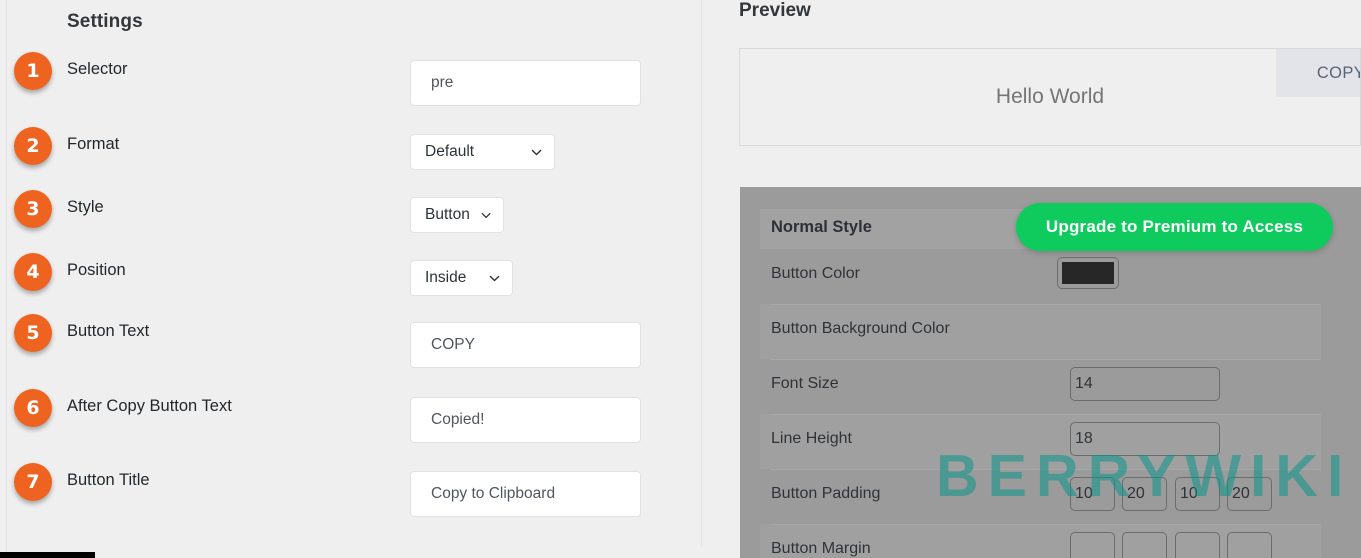 The height and width of the screenshot is (558, 1361). What do you see at coordinates (1092, 545) in the screenshot?
I see `button-margin-top-input` at bounding box center [1092, 545].